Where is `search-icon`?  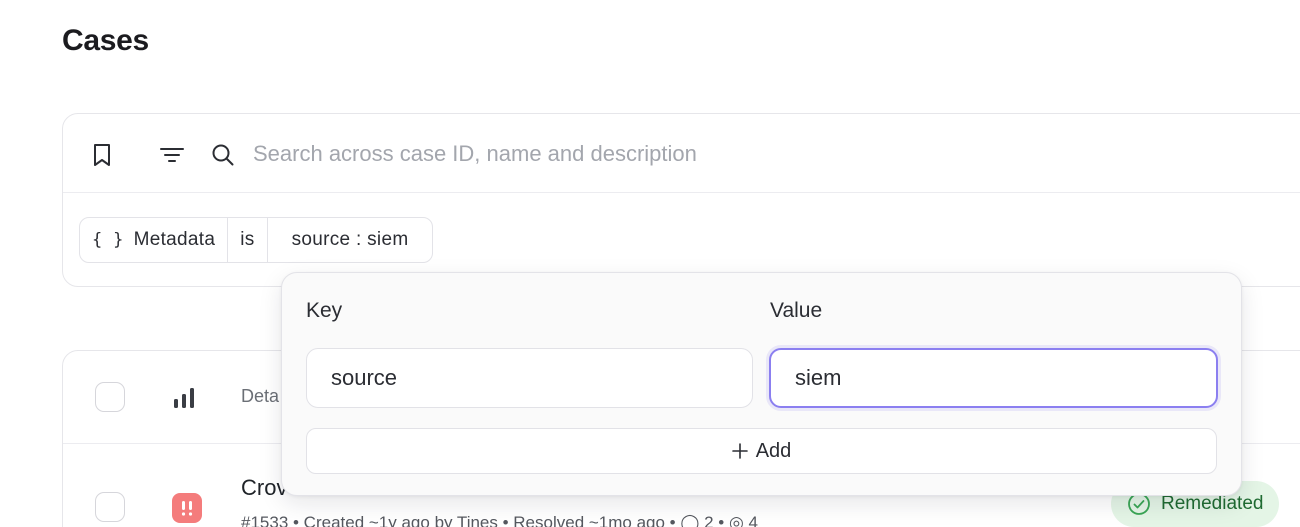
search-icon is located at coordinates (223, 155).